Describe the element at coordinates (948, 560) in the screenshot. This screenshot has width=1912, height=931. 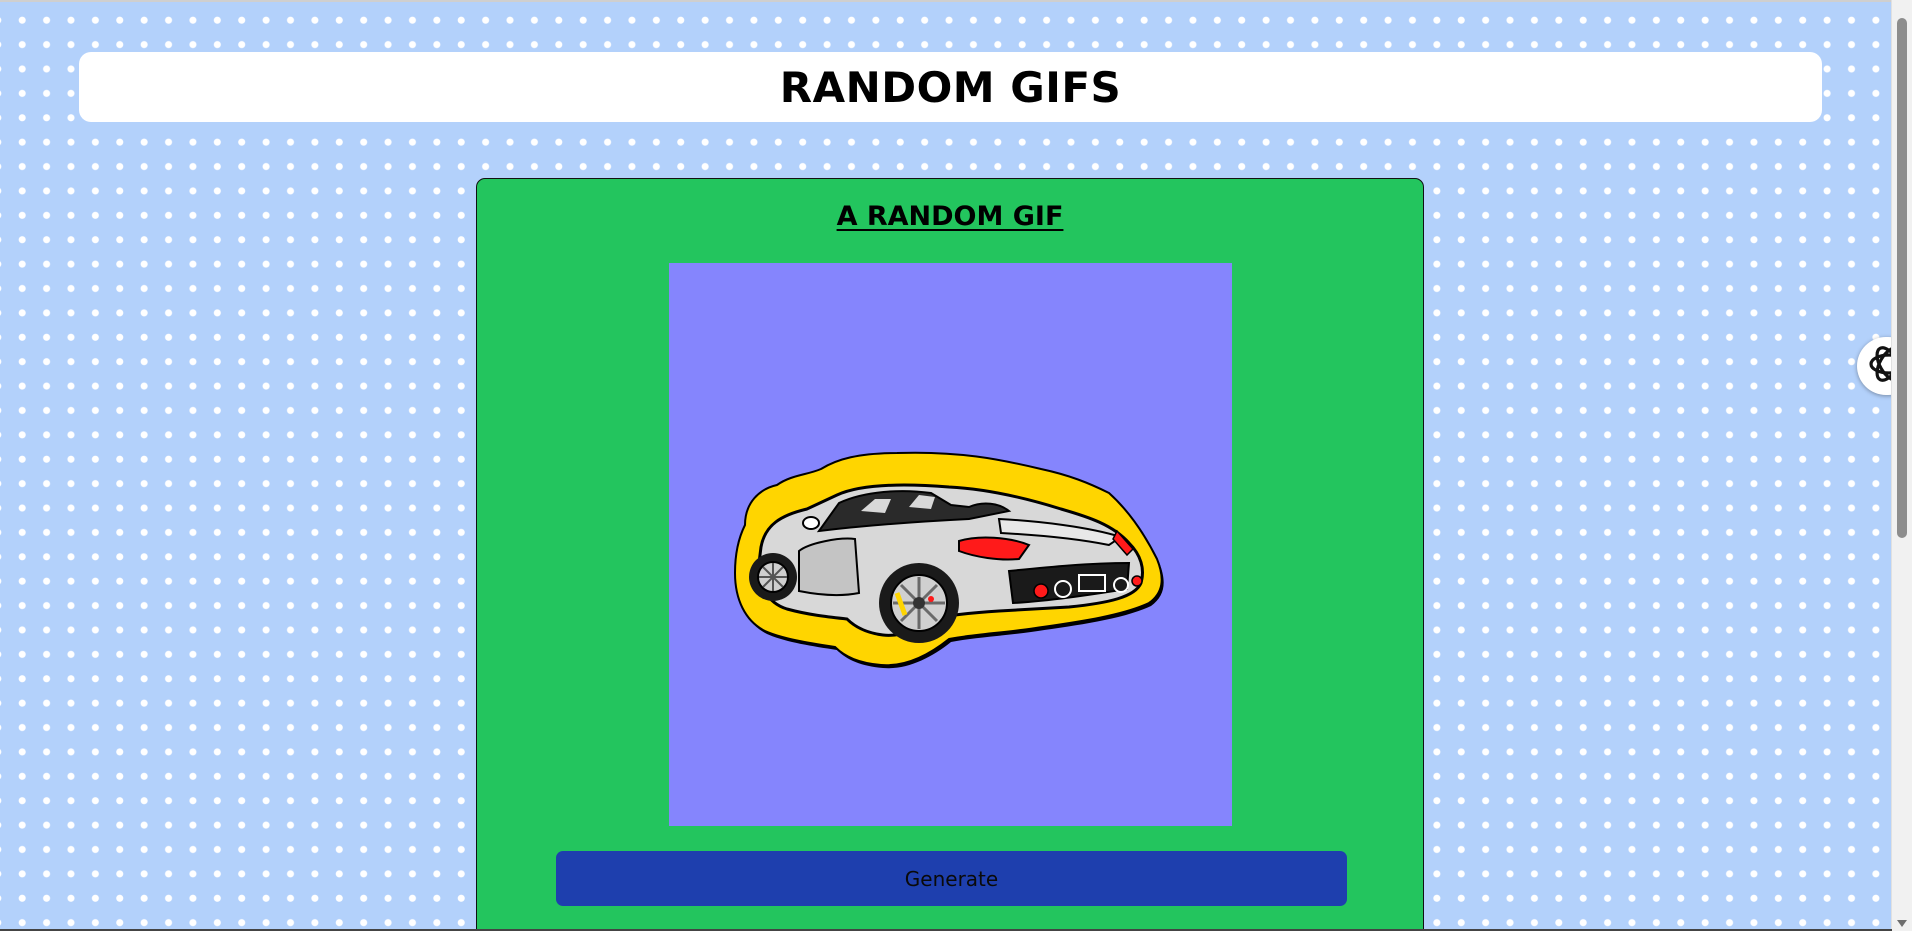
I see `car-sticker-illustration` at that location.